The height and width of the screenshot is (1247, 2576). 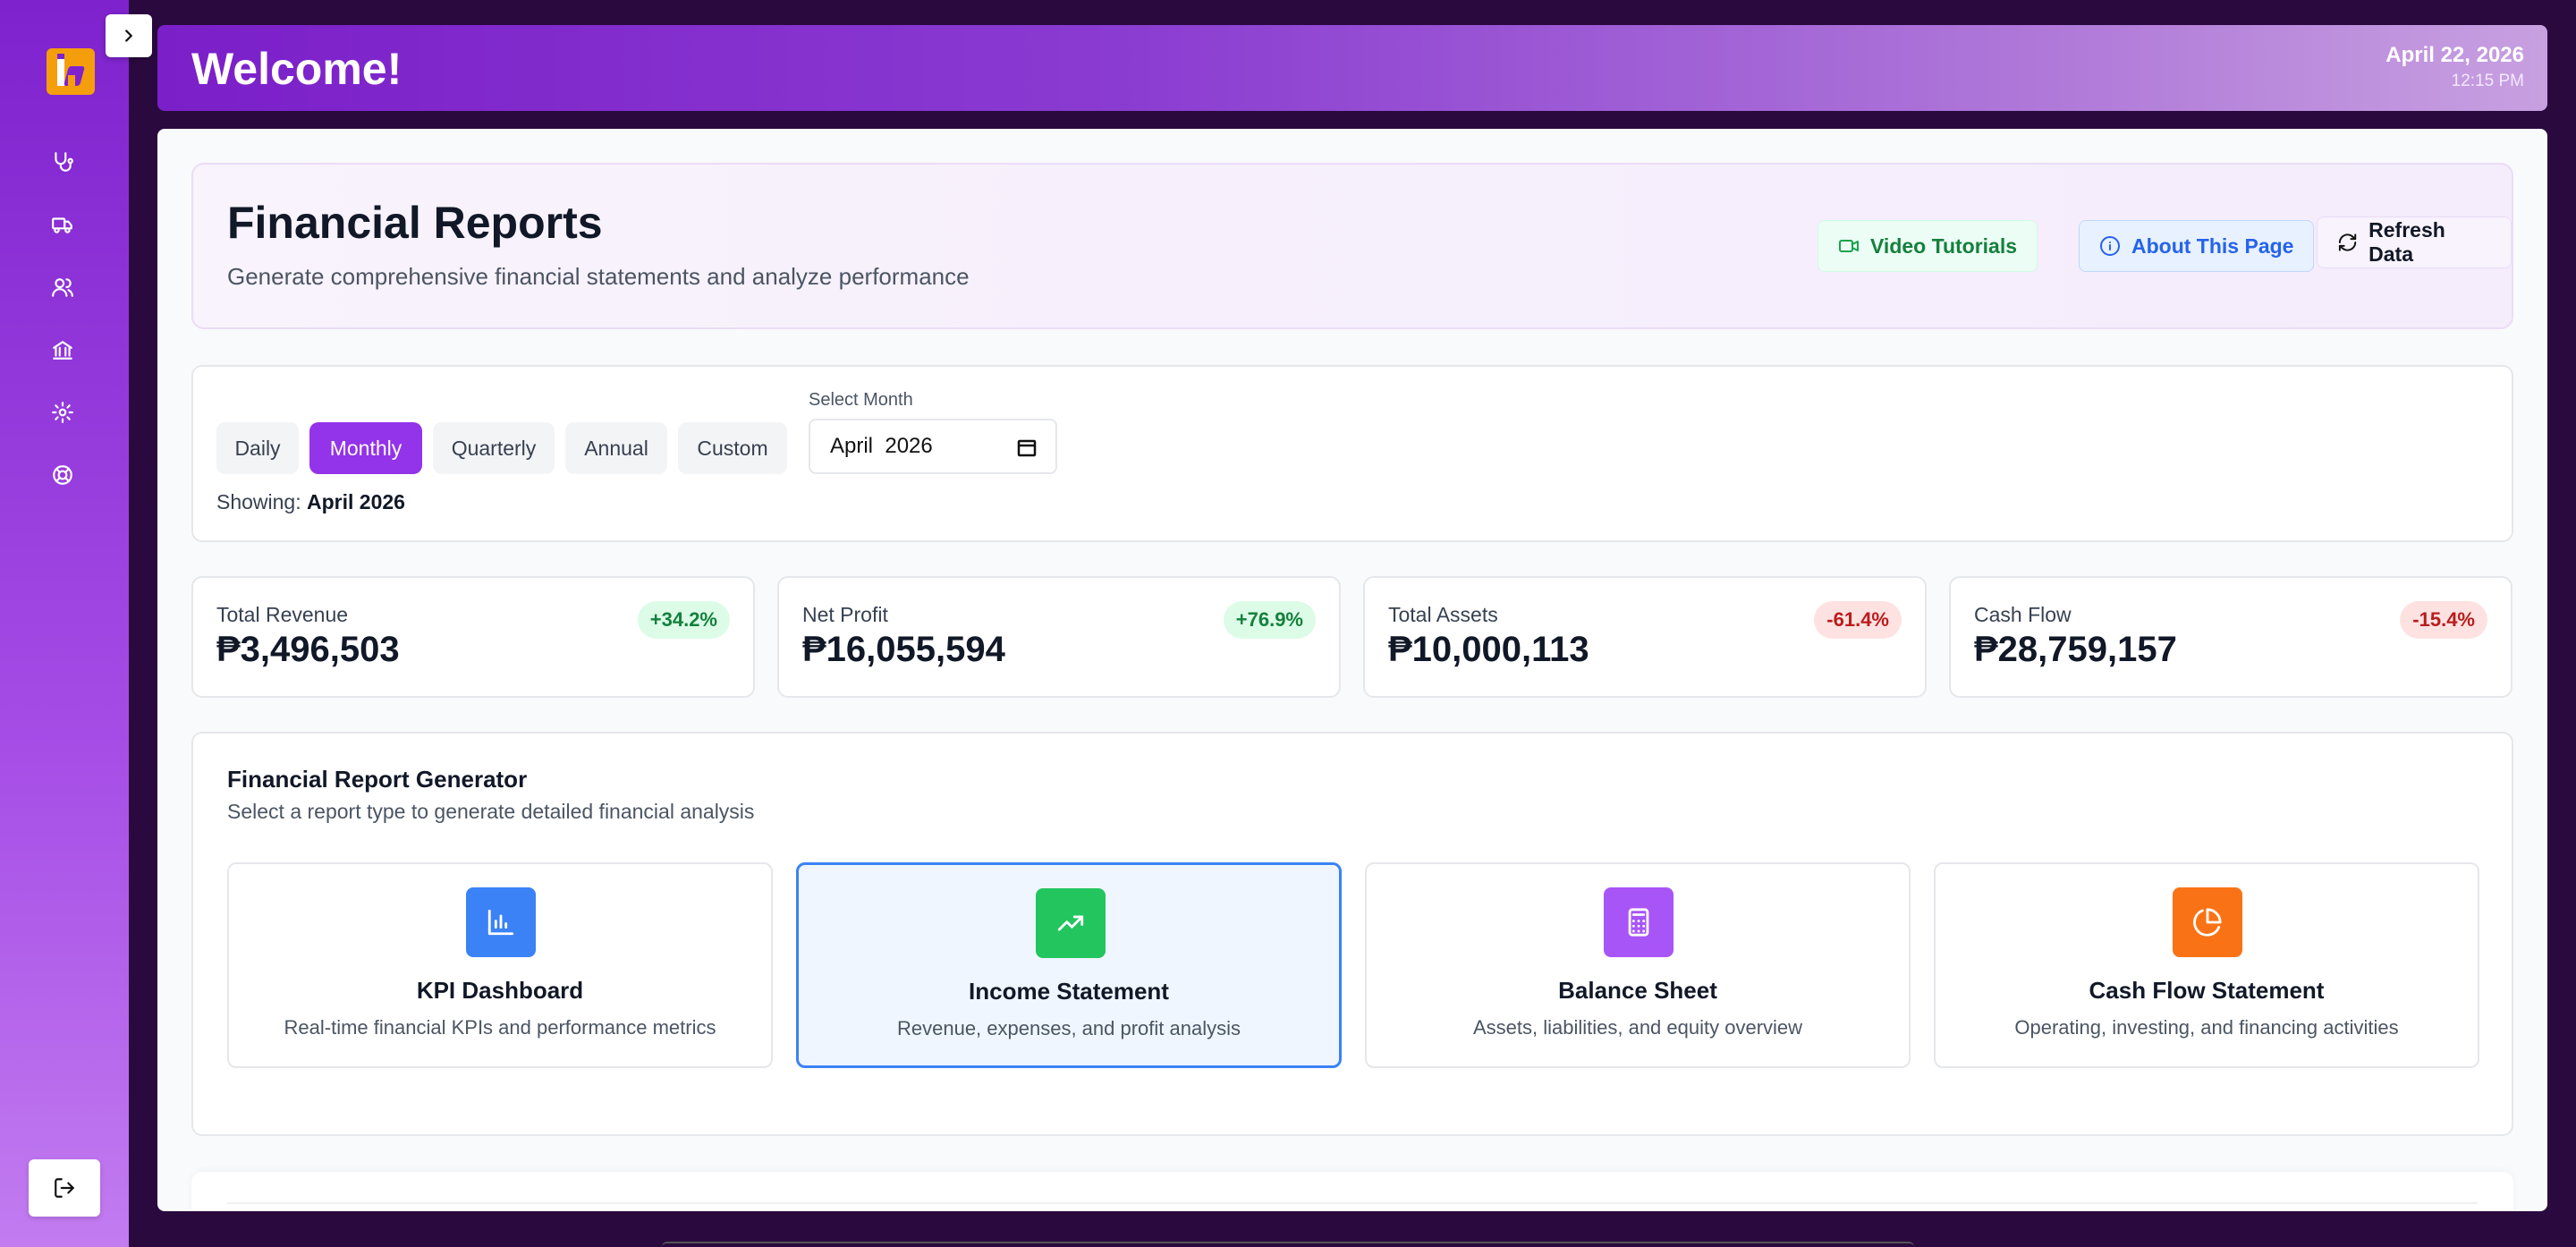 What do you see at coordinates (1858, 620) in the screenshot?
I see `stat-change-badge: -61.4%` at bounding box center [1858, 620].